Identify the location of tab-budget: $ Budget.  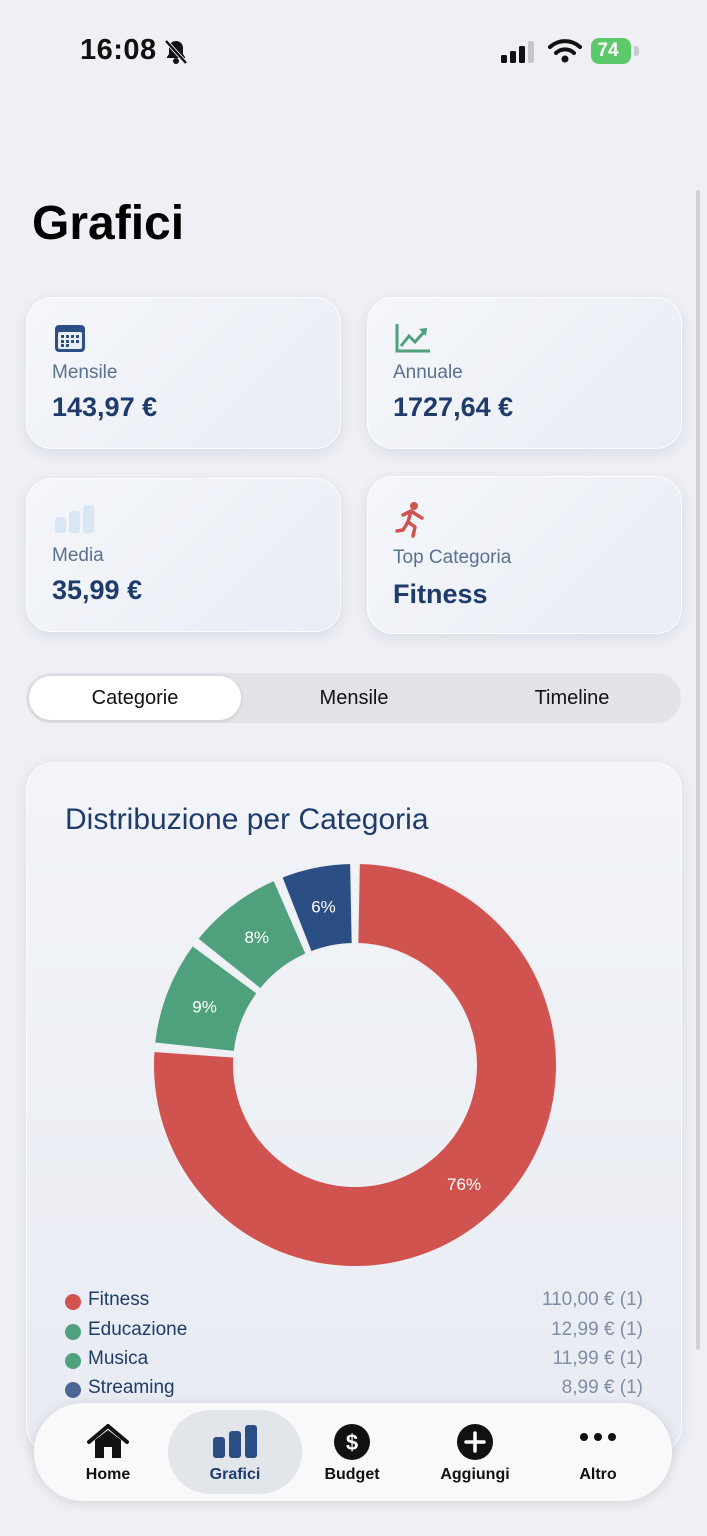
(352, 1452).